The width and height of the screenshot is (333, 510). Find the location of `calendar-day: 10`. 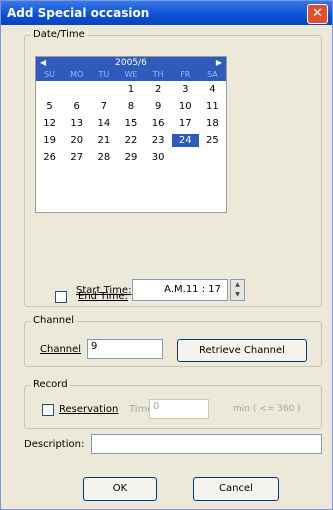

calendar-day: 10 is located at coordinates (185, 106).